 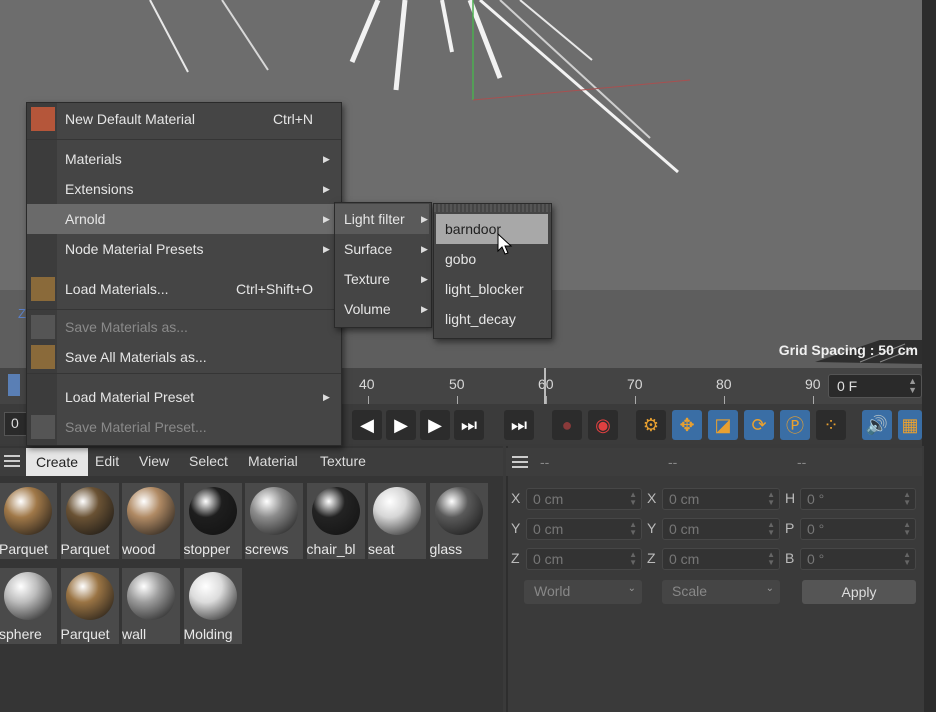 I want to click on autokey-button: ◉, so click(x=603, y=425).